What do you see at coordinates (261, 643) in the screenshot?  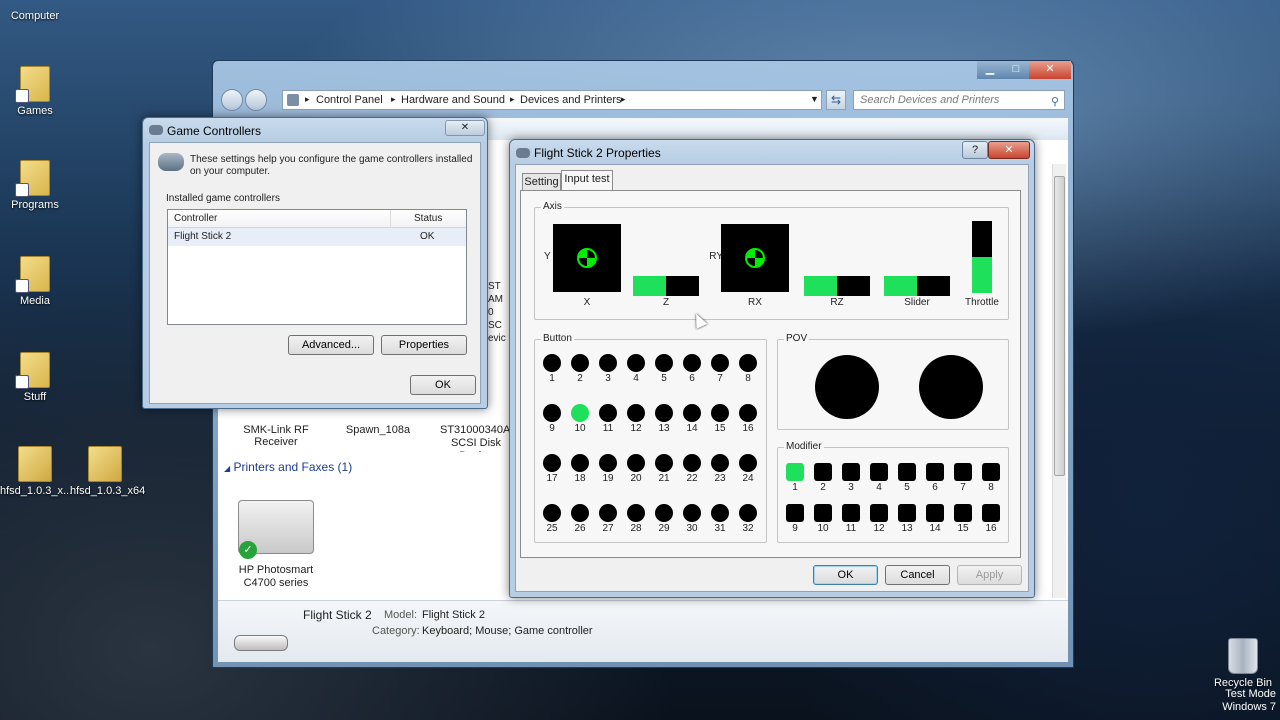 I see `keyboard-device-icon` at bounding box center [261, 643].